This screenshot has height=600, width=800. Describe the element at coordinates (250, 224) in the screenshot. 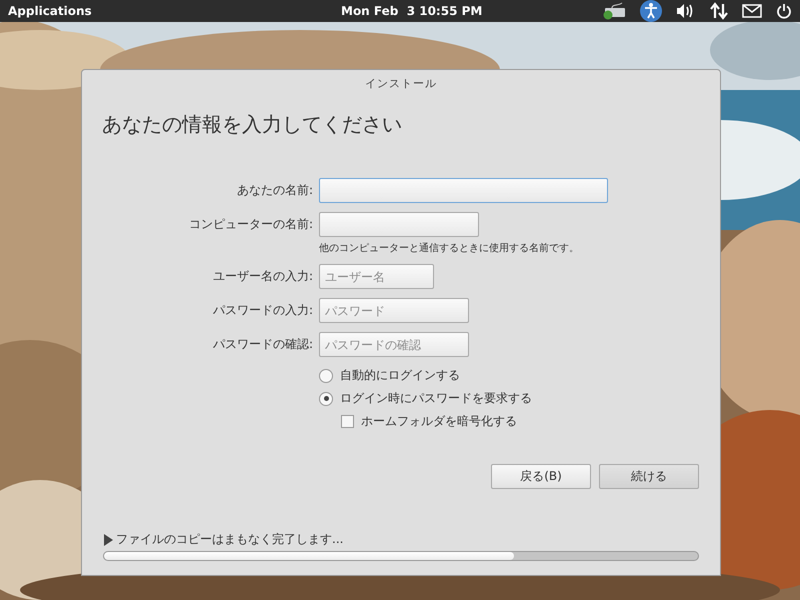

I see `field-label: コンピューターの名前:` at that location.